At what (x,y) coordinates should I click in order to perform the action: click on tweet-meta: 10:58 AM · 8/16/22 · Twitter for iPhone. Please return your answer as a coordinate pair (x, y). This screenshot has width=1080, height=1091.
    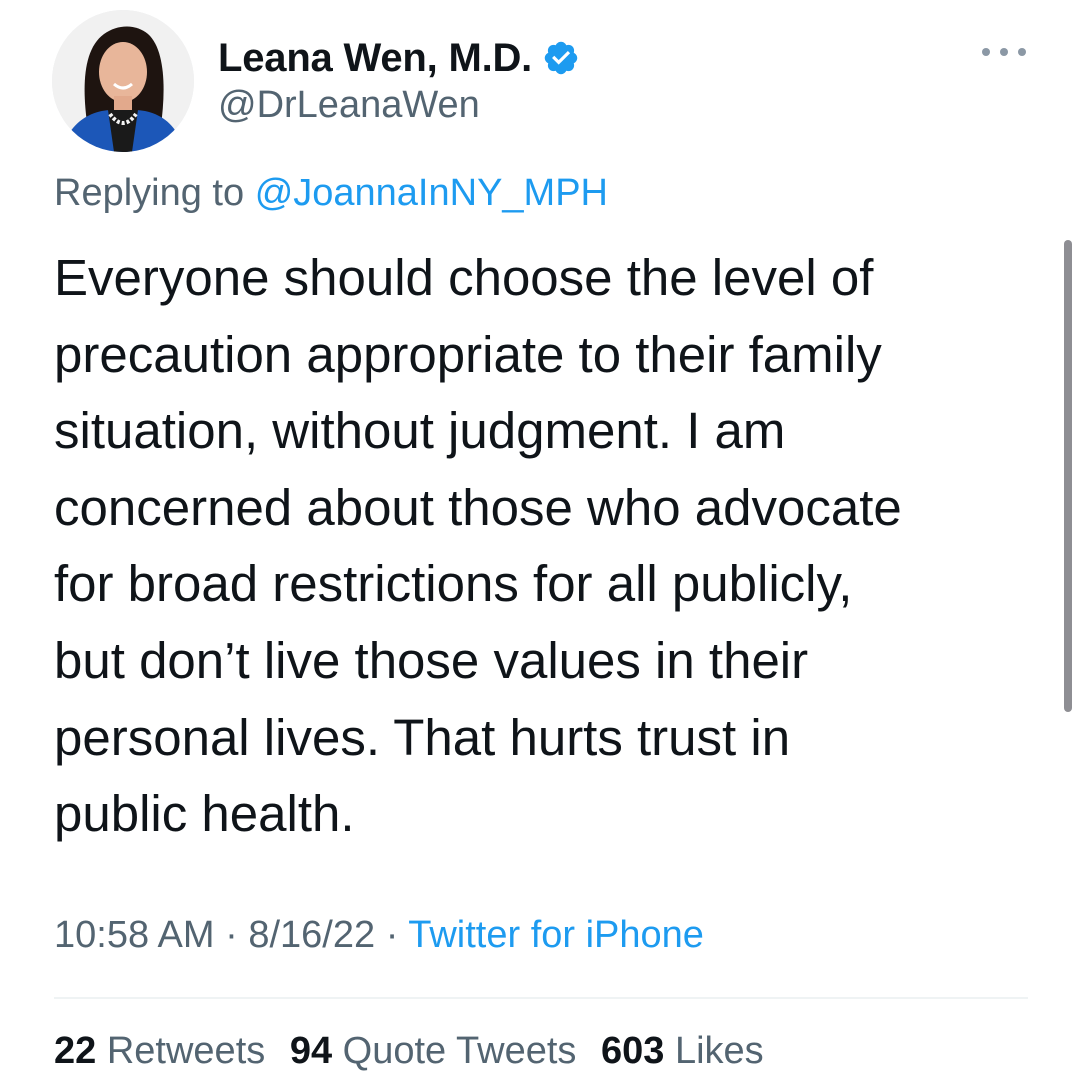
    Looking at the image, I should click on (379, 935).